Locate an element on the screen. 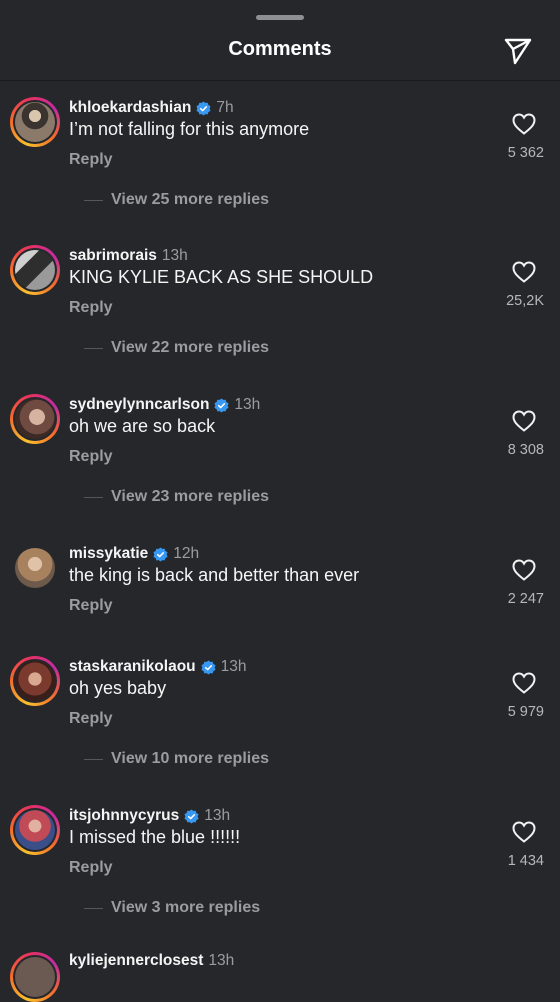  comment-text: I’m not falling for this anymore is located at coordinates (189, 129).